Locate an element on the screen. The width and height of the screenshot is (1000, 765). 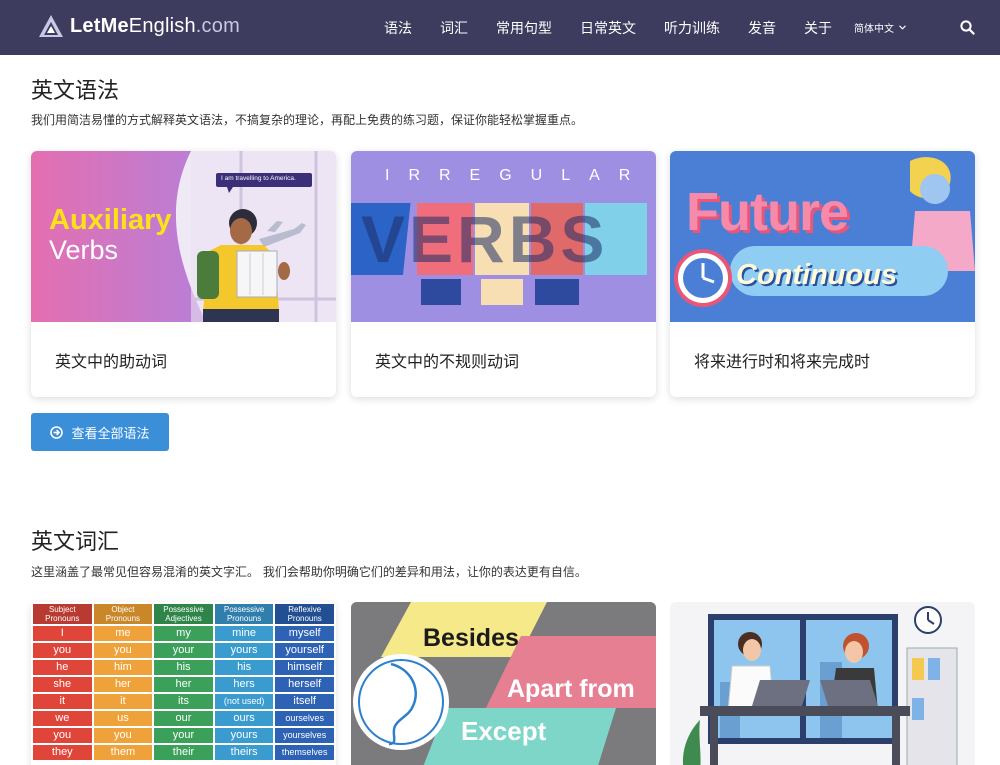
pronoun-table-header: Object Pronouns is located at coordinates (123, 614).